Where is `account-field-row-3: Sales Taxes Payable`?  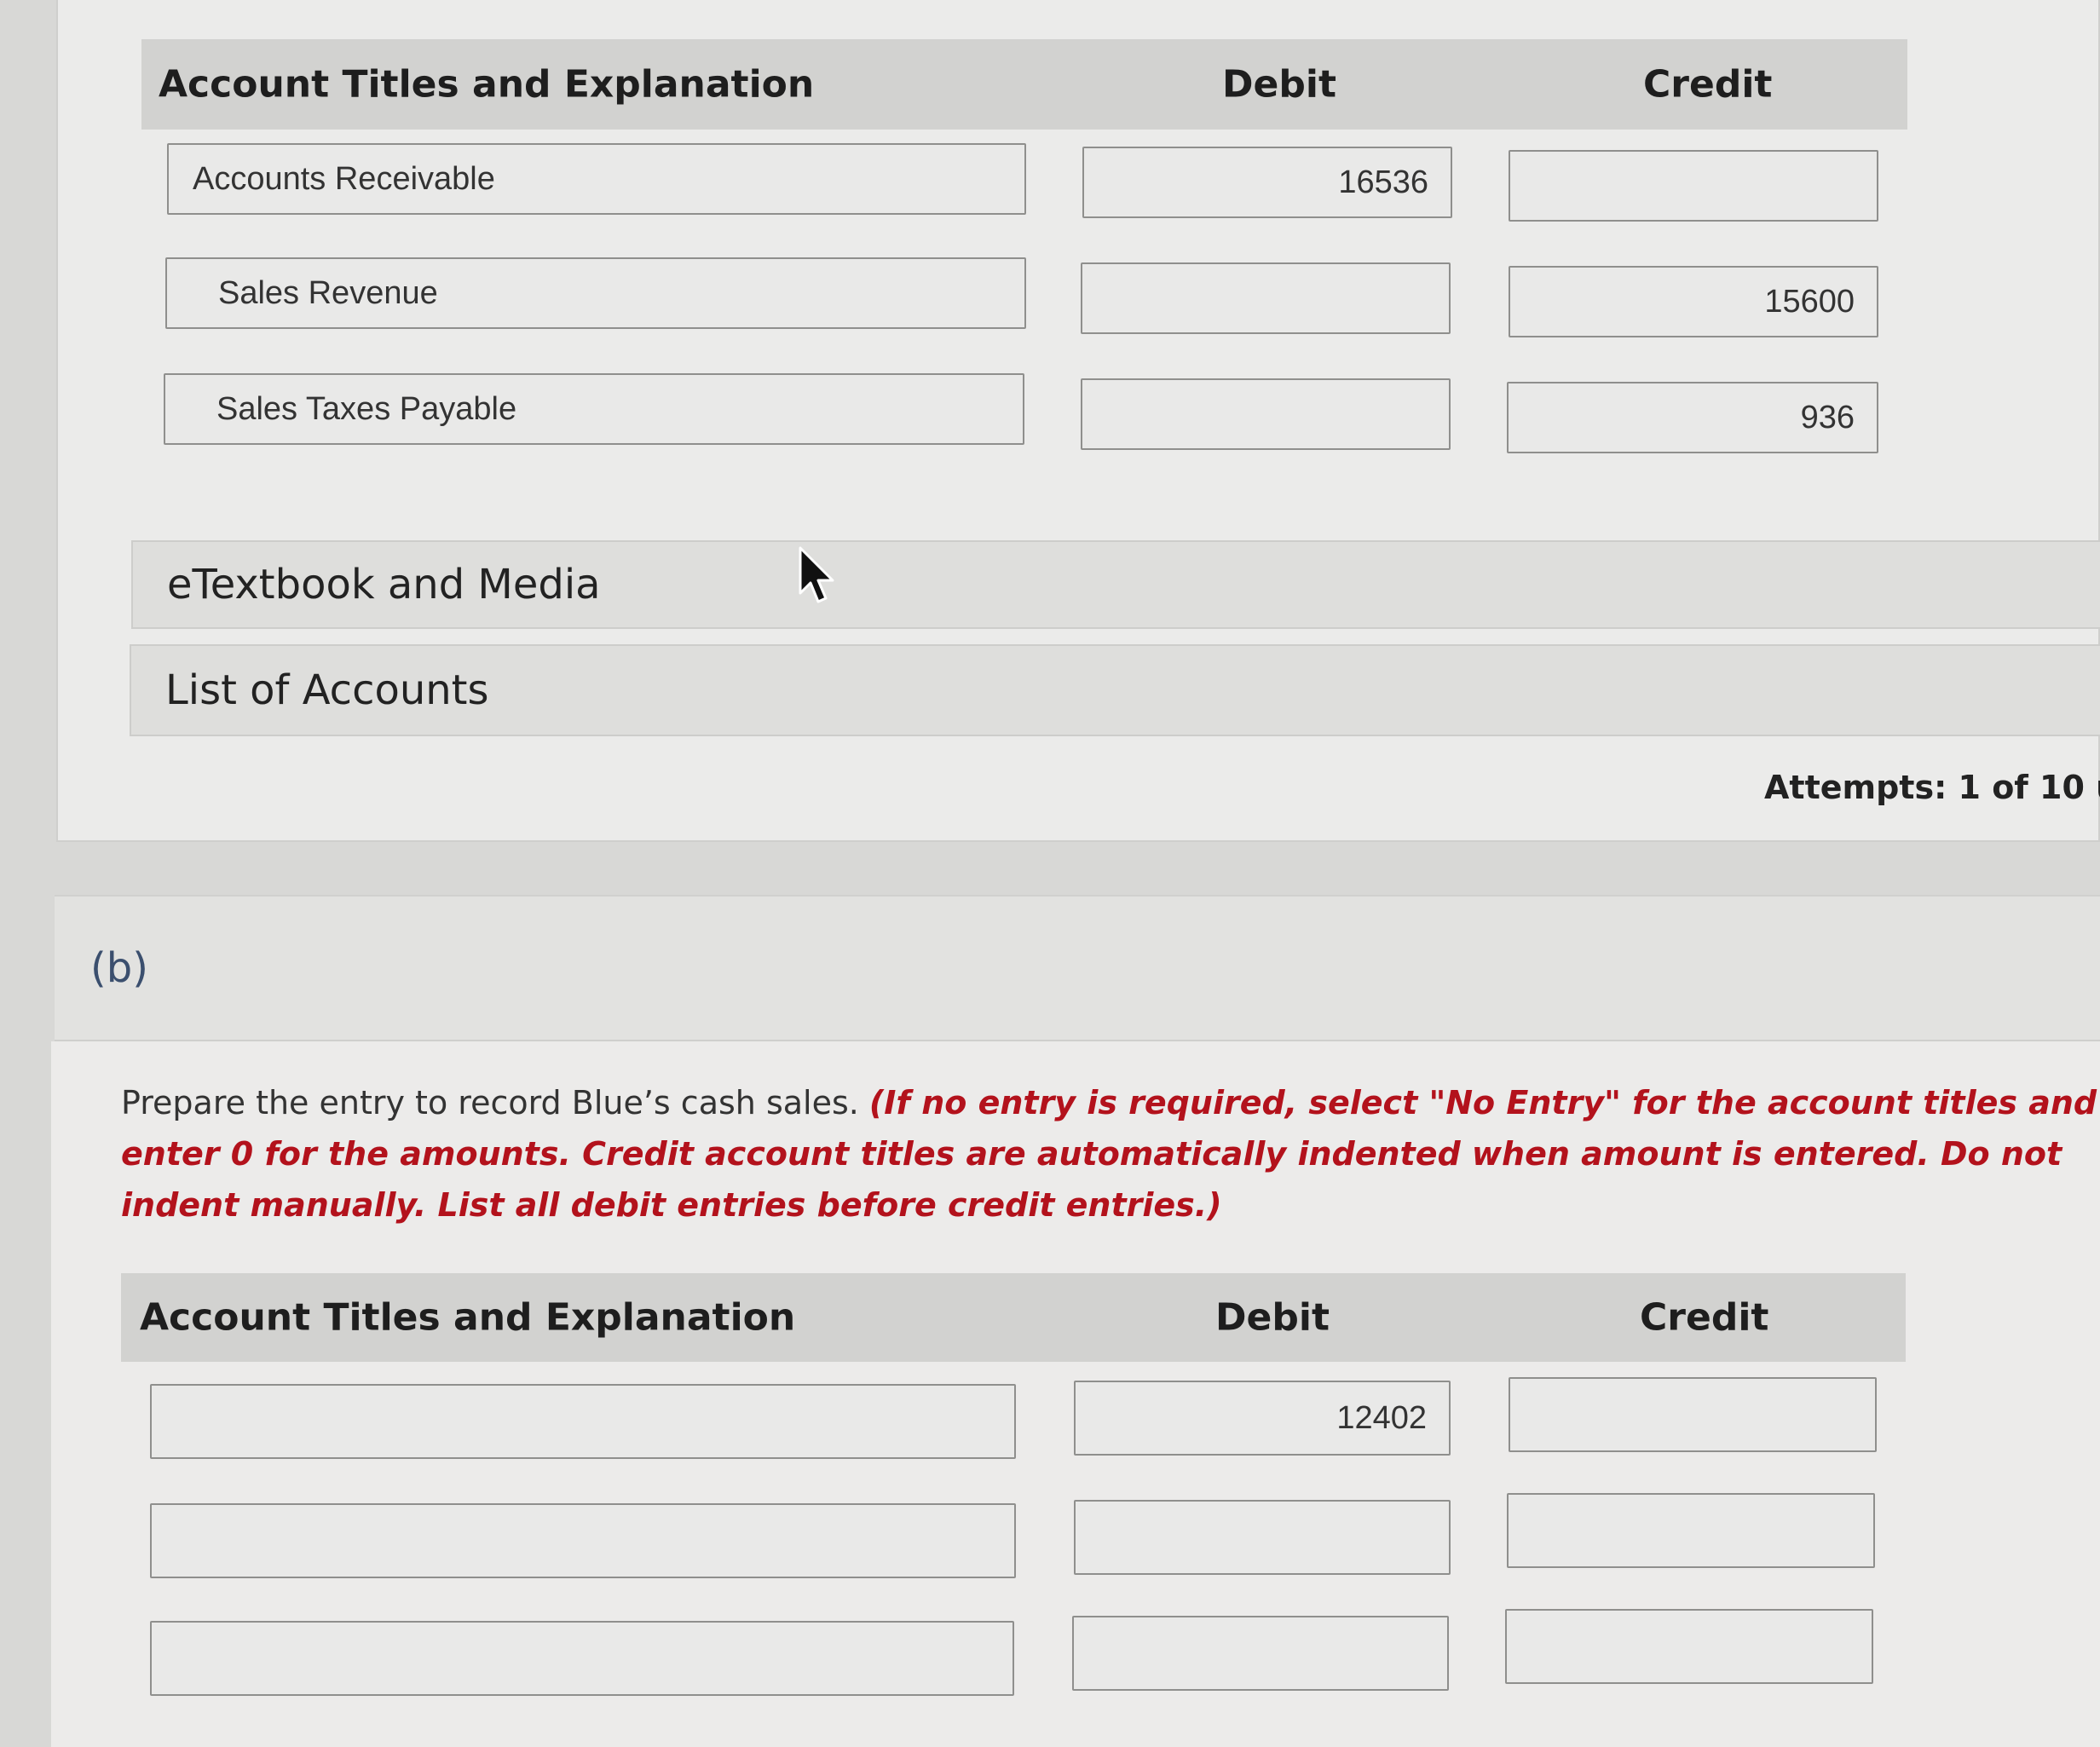 account-field-row-3: Sales Taxes Payable is located at coordinates (594, 409).